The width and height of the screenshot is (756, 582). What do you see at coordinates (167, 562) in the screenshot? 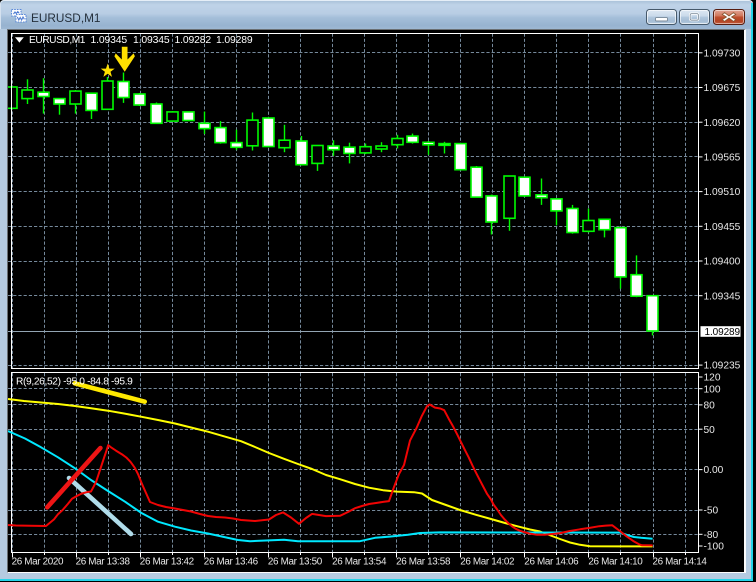
I see `svg-text: 26 Mar 13:42` at bounding box center [167, 562].